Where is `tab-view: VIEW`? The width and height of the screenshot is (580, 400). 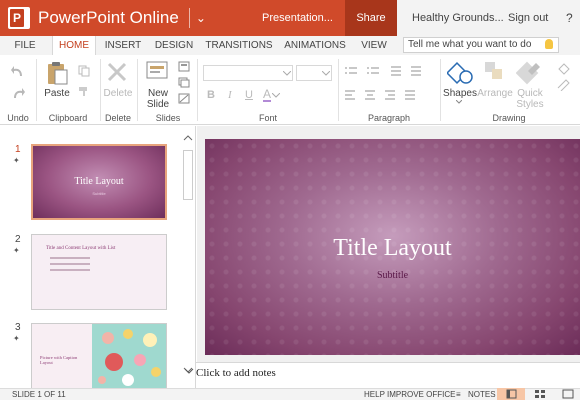 tab-view: VIEW is located at coordinates (374, 45).